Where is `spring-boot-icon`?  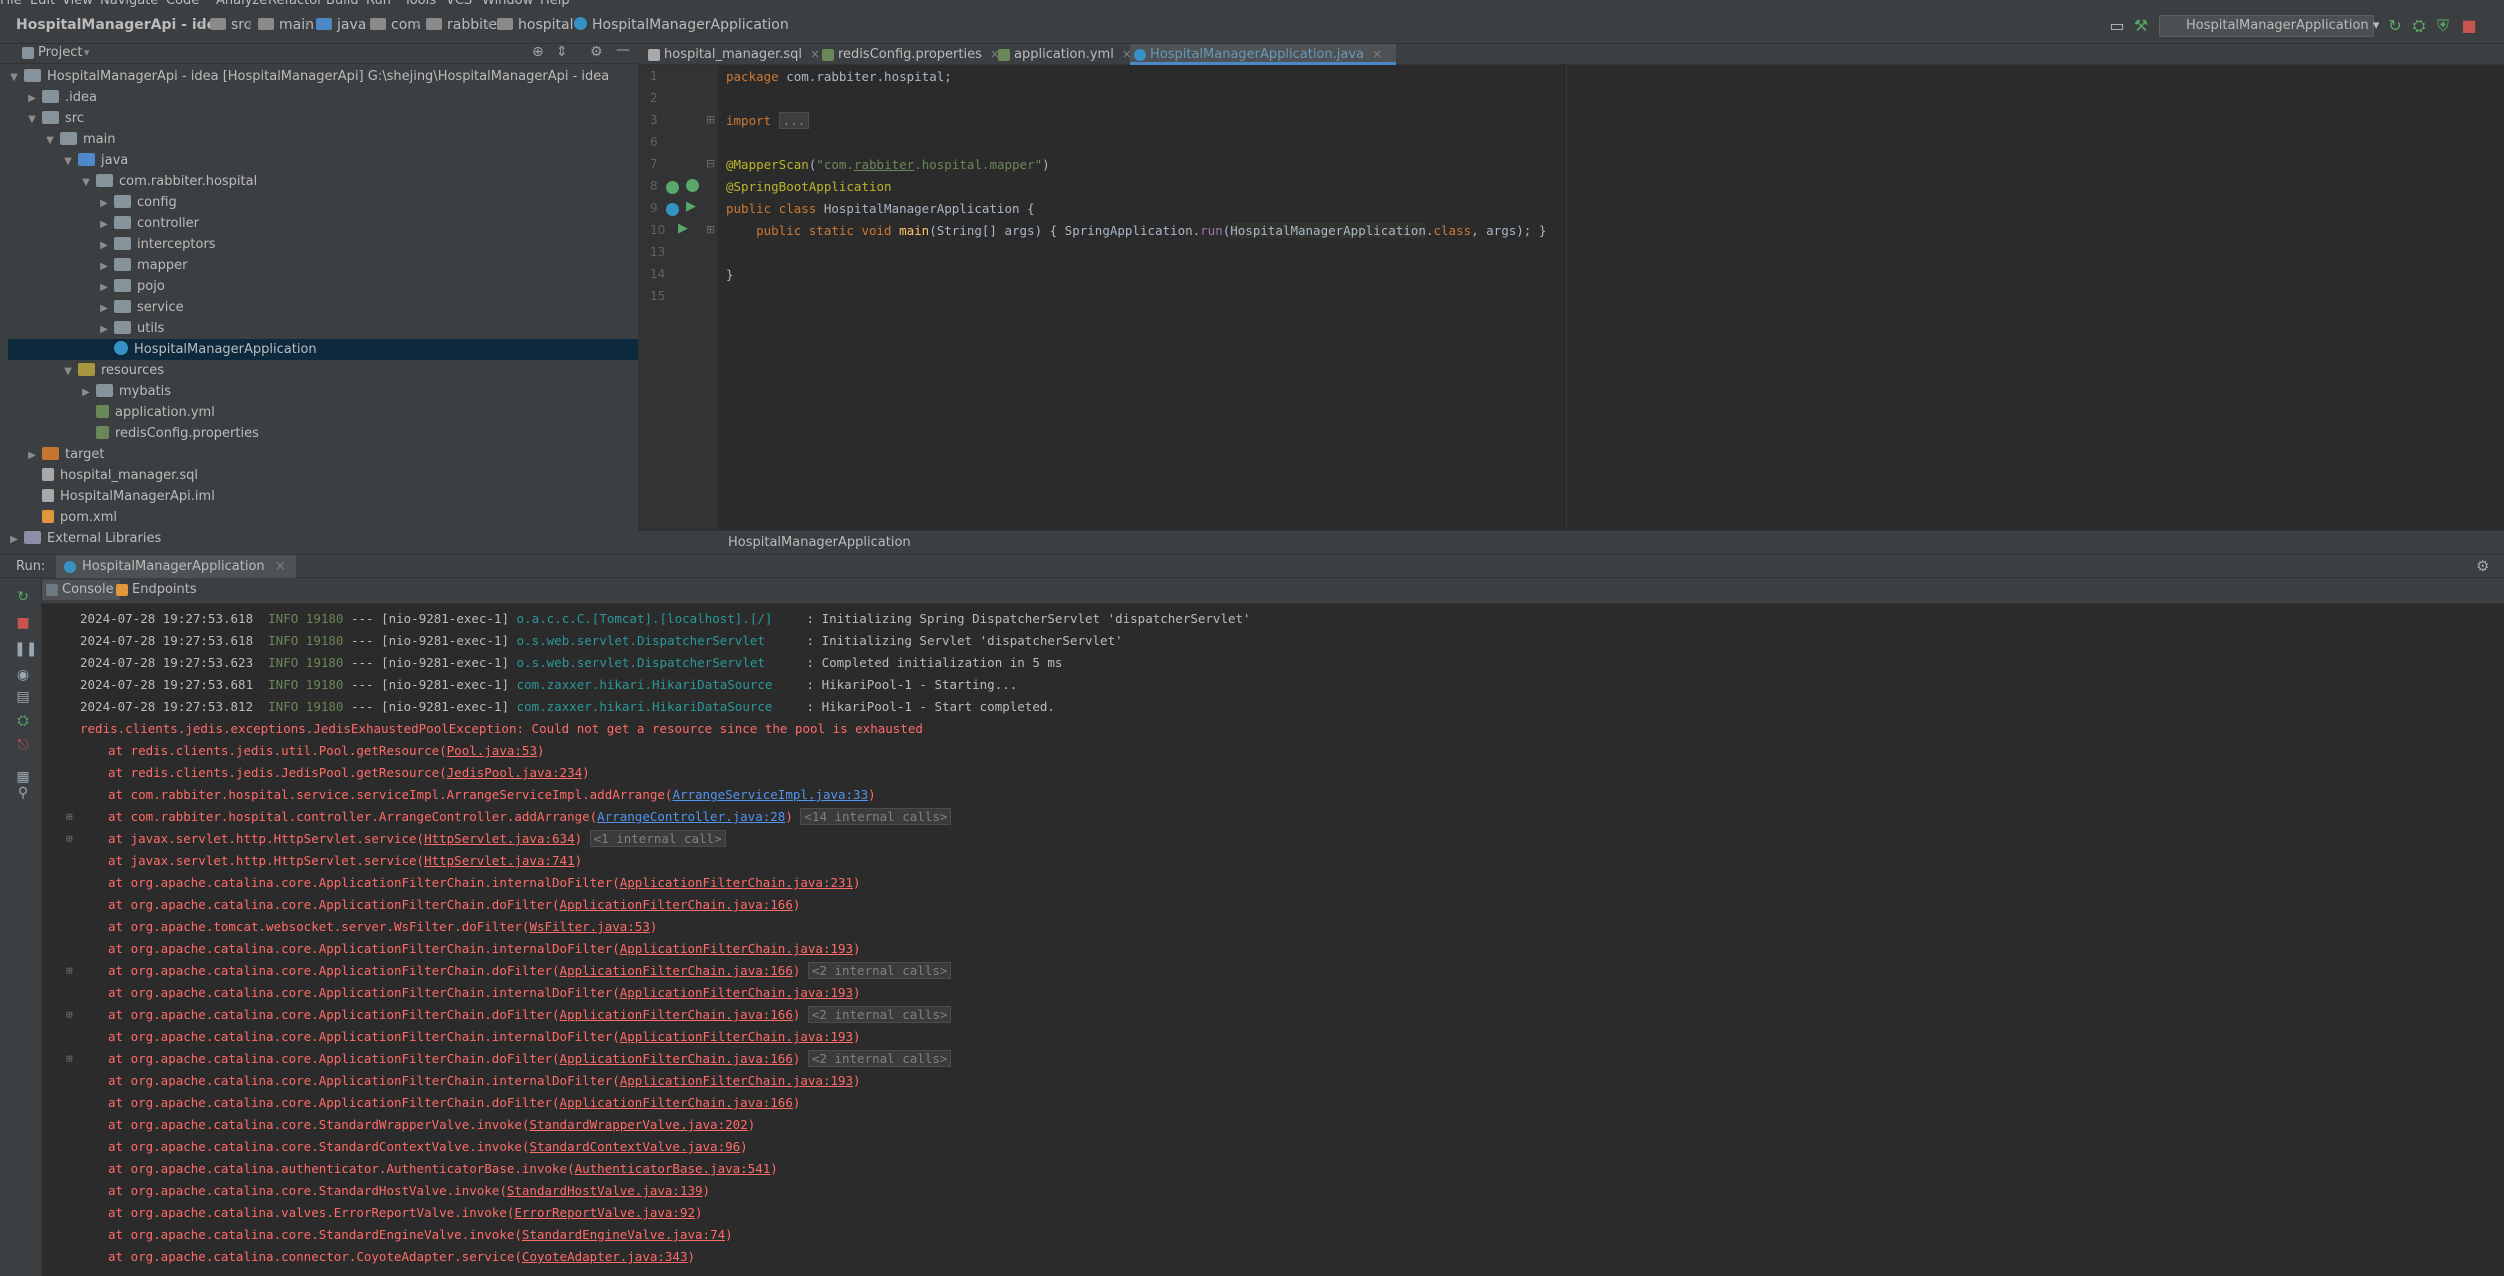
spring-boot-icon is located at coordinates (692, 185).